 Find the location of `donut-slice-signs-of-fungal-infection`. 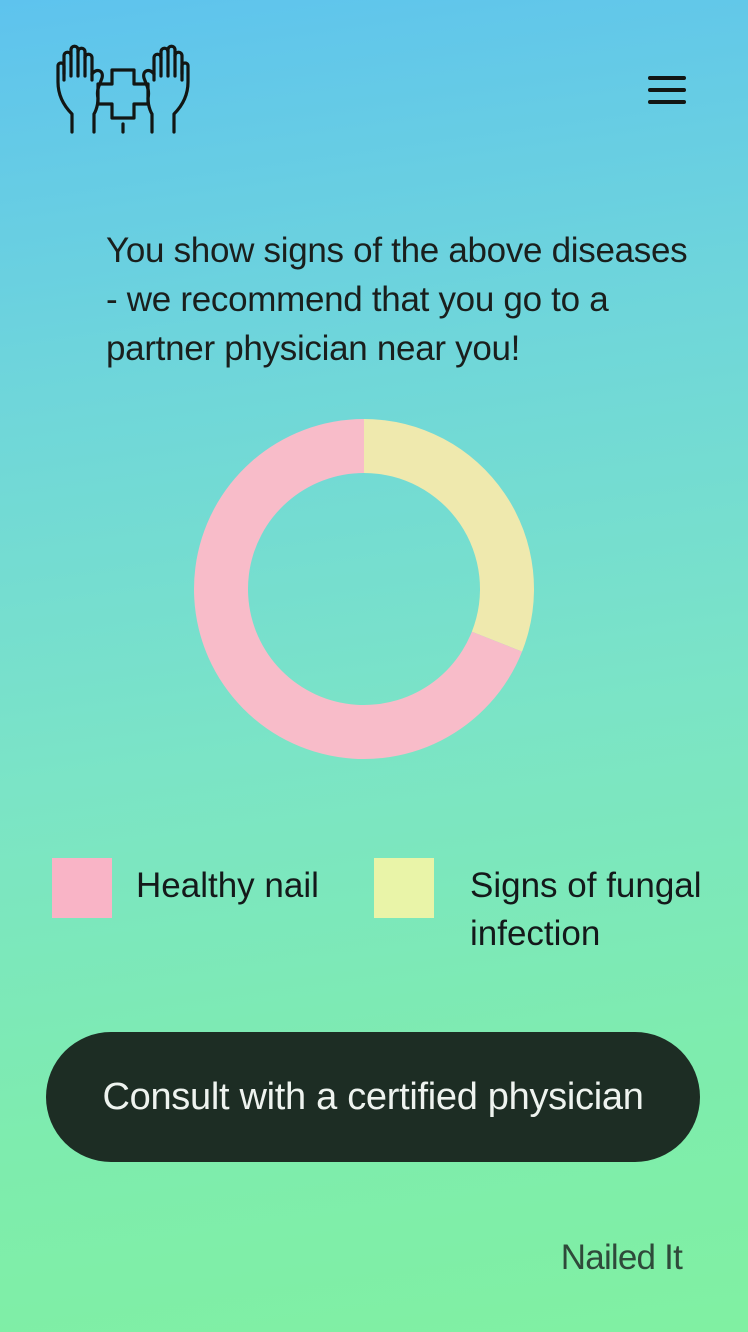

donut-slice-signs-of-fungal-infection is located at coordinates (449, 535).